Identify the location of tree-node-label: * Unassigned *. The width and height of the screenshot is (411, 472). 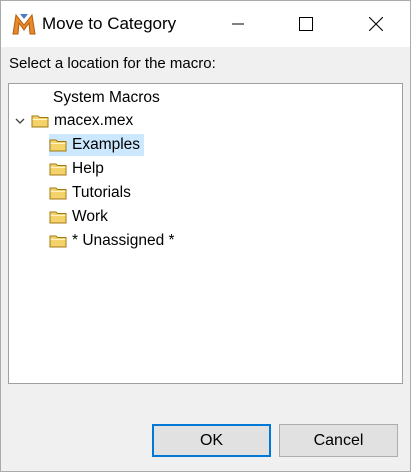
(123, 240).